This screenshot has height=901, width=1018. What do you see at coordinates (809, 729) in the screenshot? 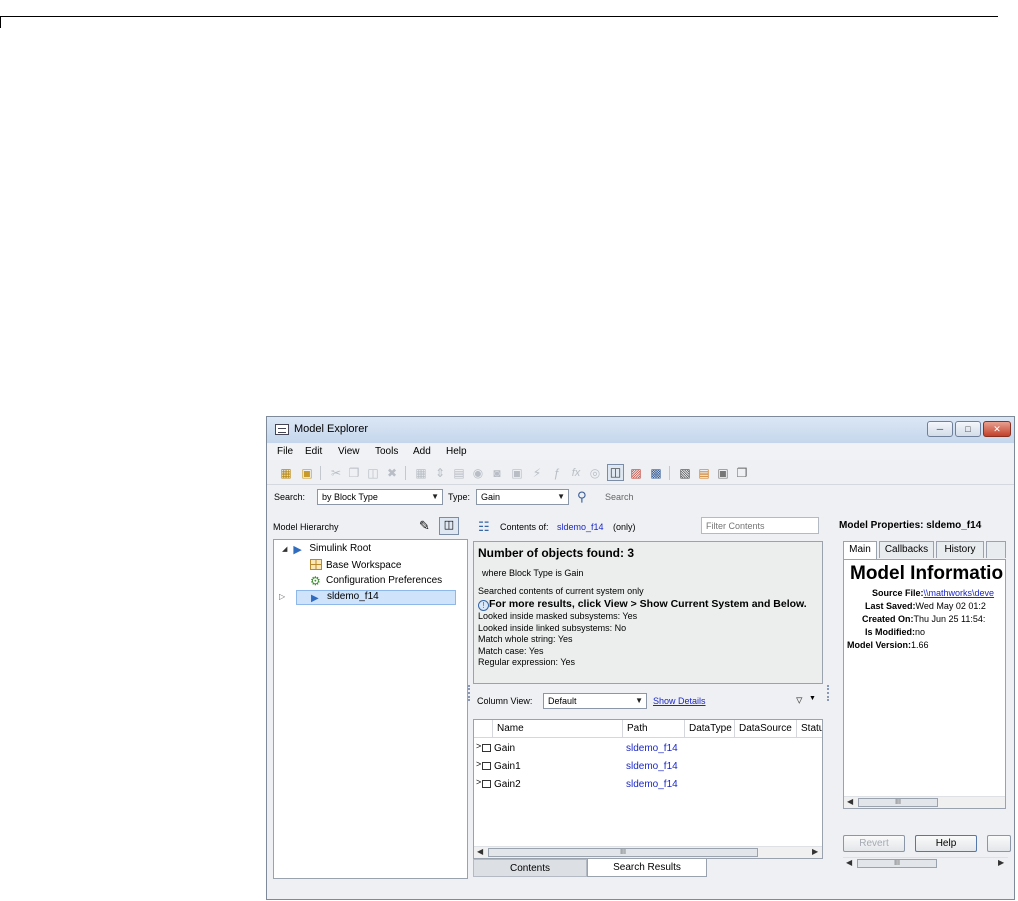
I see `column-header-status: Statu` at bounding box center [809, 729].